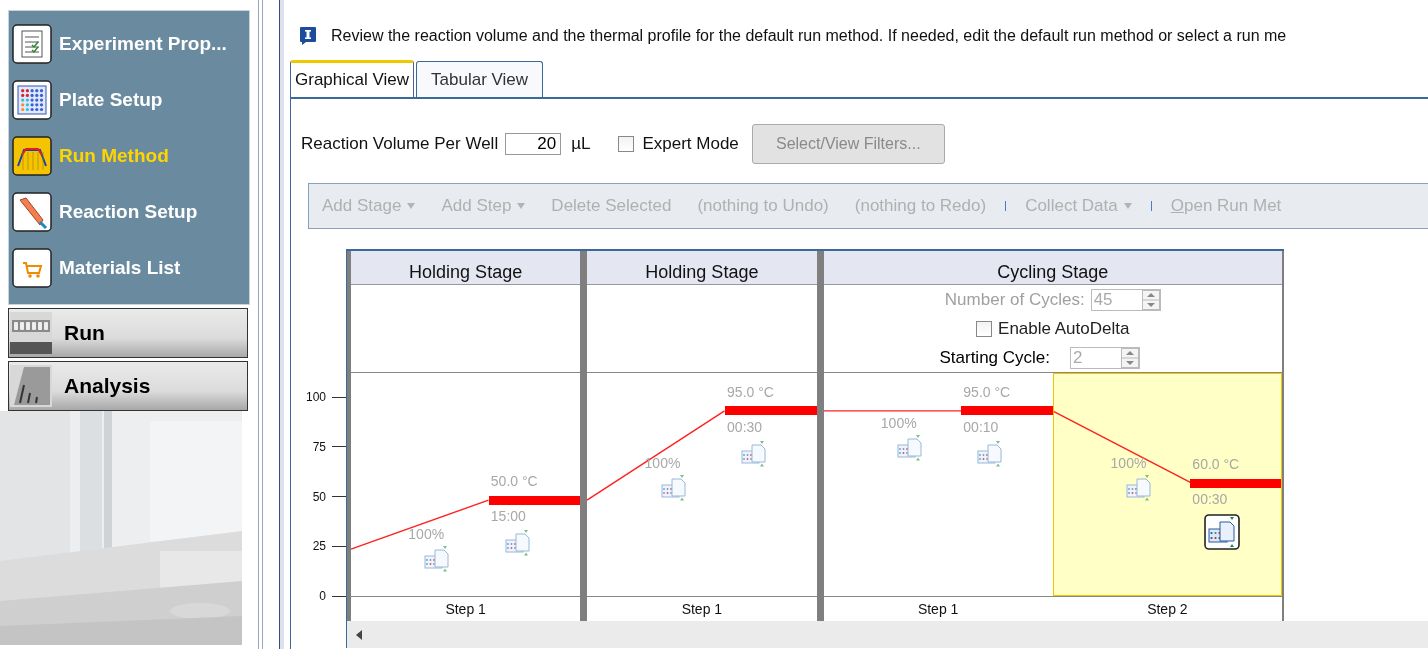  Describe the element at coordinates (129, 100) in the screenshot. I see `nav-item: Plate Setup` at that location.